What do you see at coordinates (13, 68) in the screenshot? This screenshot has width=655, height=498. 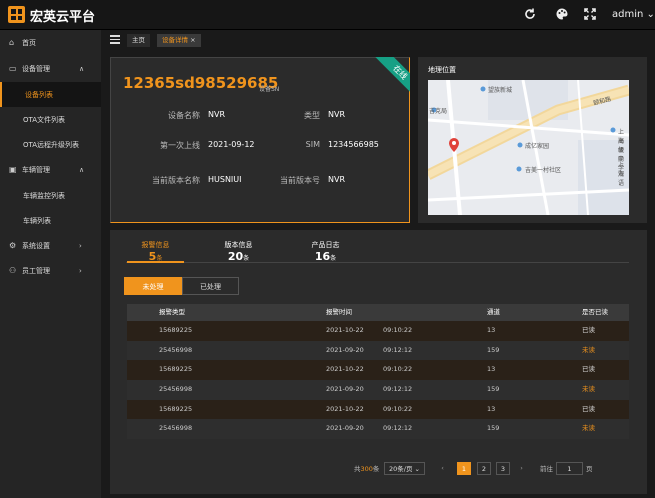 I see `device-icon: ▭` at bounding box center [13, 68].